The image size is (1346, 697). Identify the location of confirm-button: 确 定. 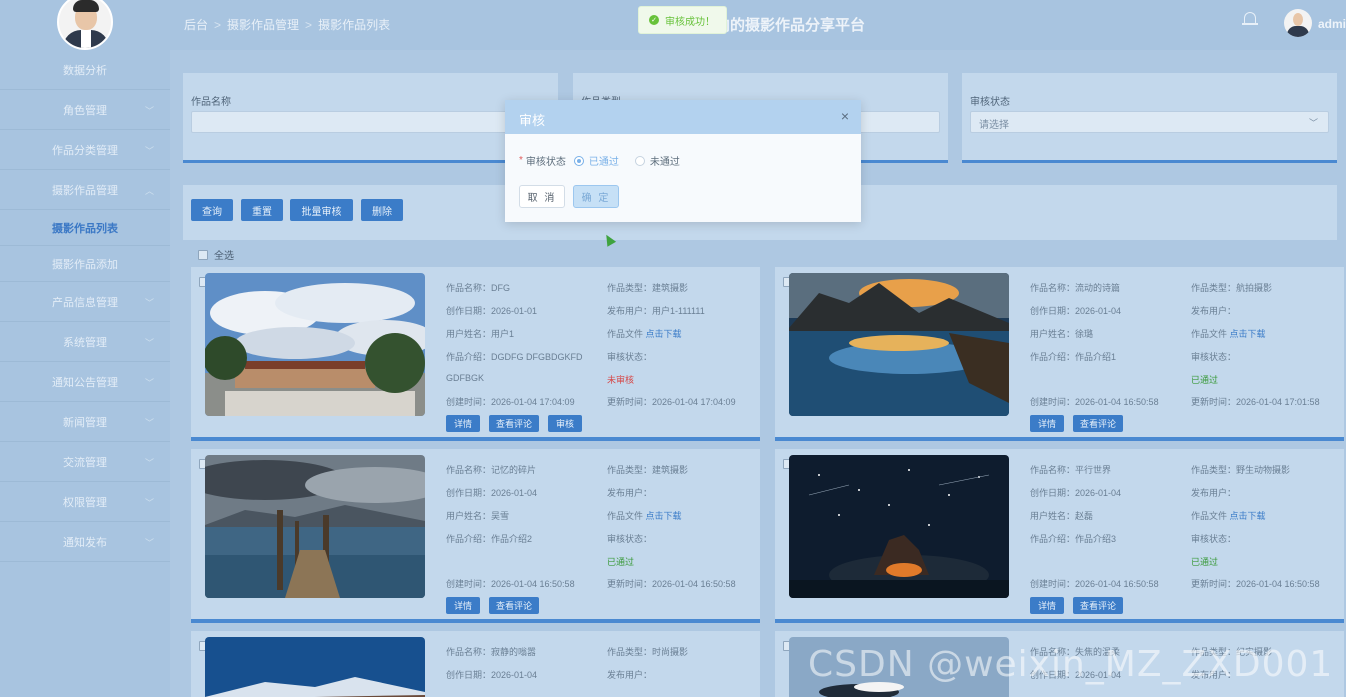
(596, 196).